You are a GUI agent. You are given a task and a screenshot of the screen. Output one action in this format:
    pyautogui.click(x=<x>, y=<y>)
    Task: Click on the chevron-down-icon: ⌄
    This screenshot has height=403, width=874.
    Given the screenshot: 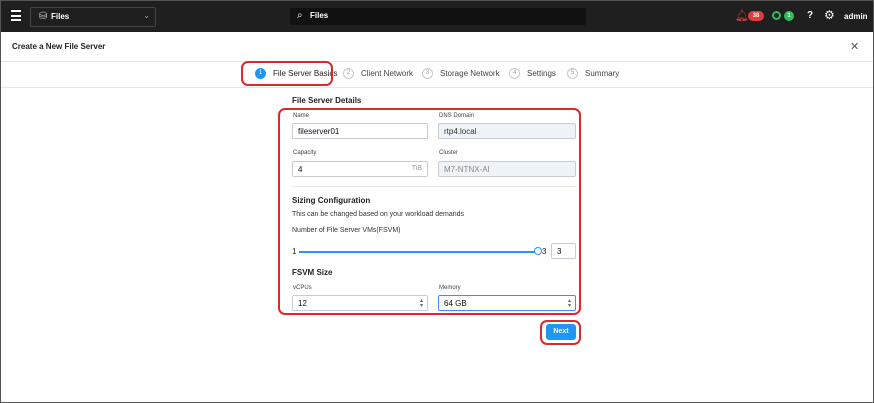 What is the action you would take?
    pyautogui.click(x=146, y=15)
    